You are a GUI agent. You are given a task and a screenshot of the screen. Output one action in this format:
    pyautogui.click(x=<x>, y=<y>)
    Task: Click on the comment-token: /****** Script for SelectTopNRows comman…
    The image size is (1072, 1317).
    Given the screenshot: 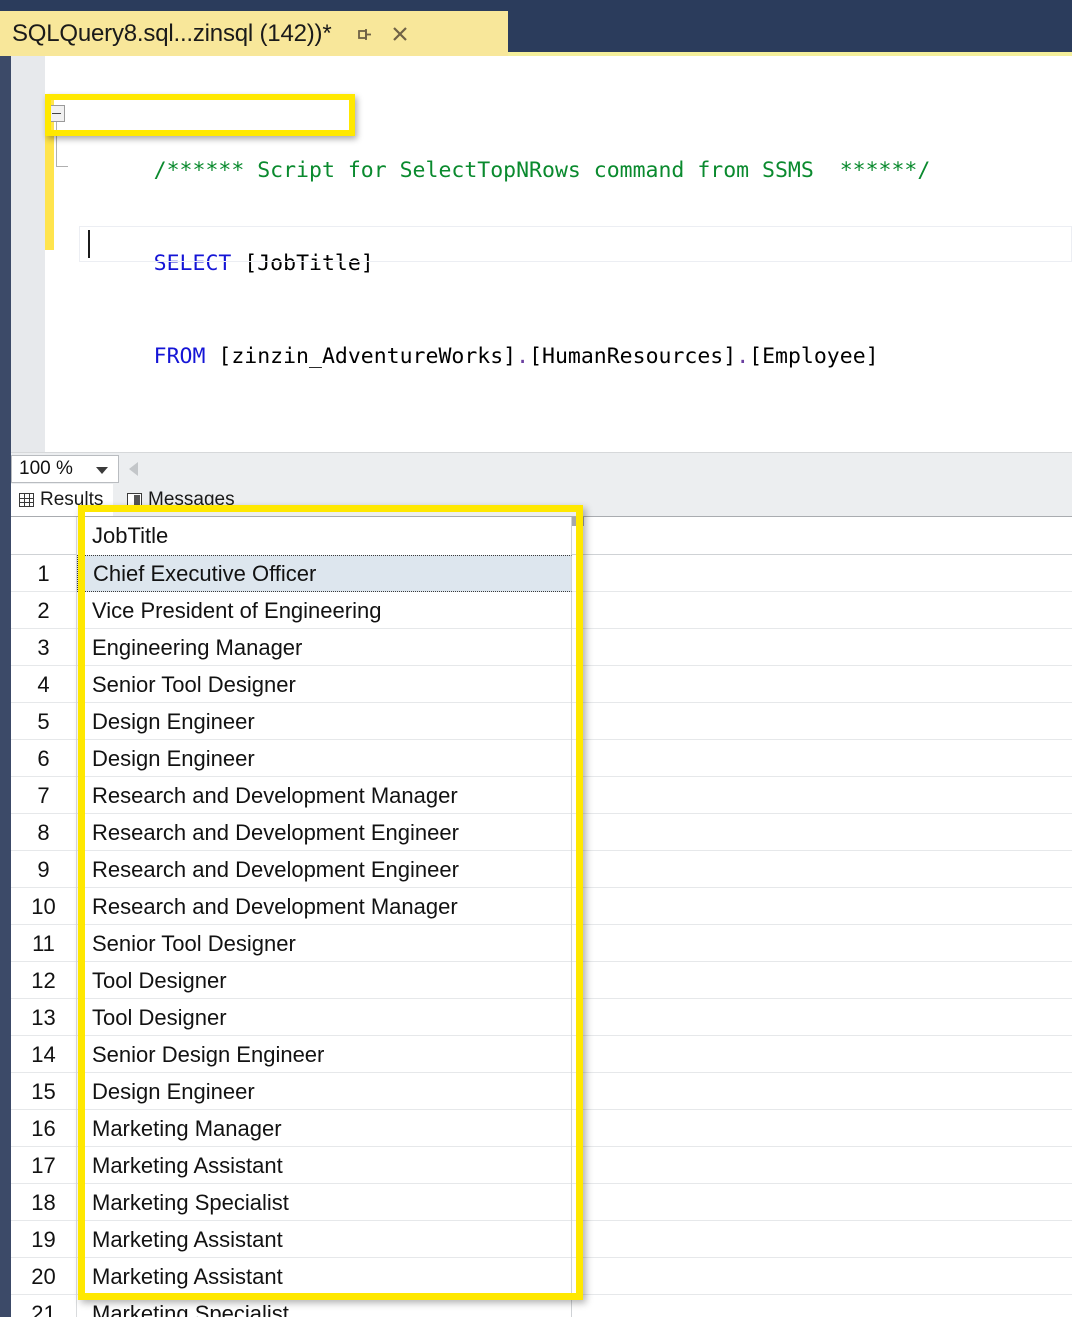 What is the action you would take?
    pyautogui.click(x=542, y=170)
    